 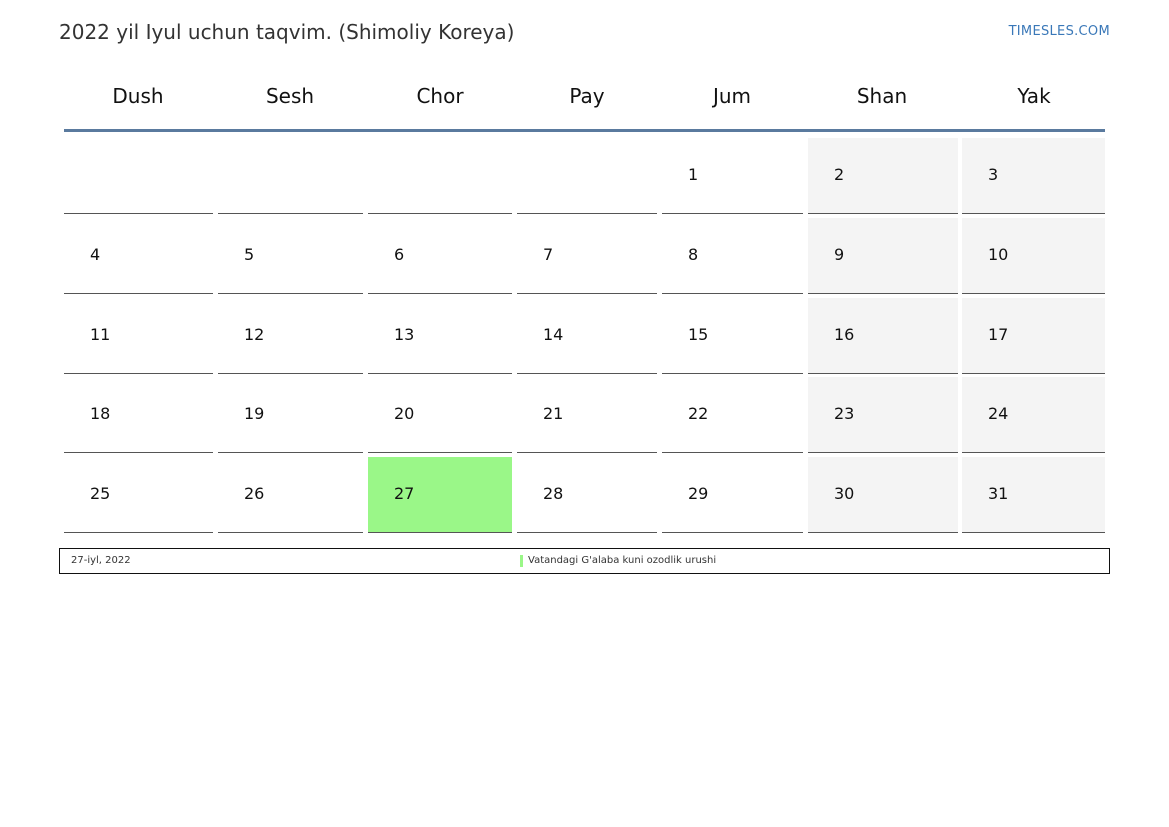 I want to click on weekday-header: Dush Sesh Chor Pay Jum Shan Yak, so click(x=584, y=105).